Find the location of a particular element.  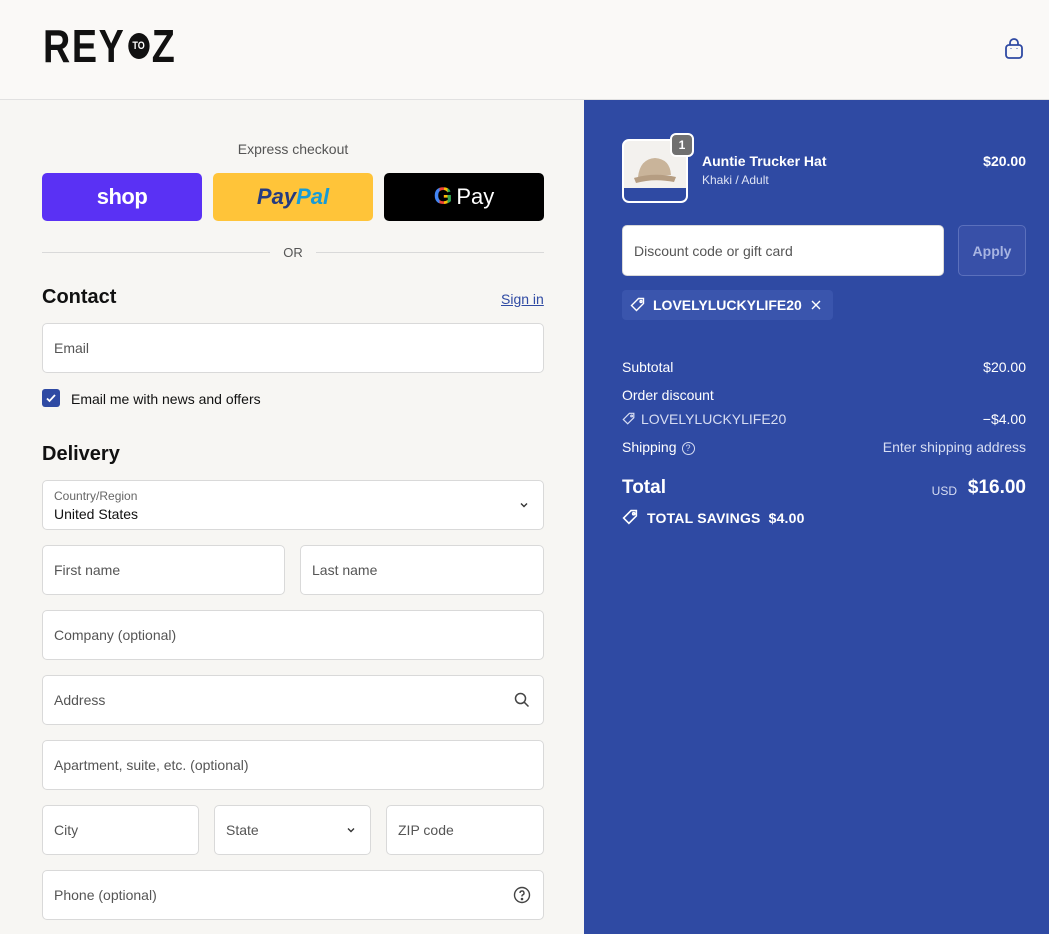

applied-discount-tag: LOVELYLUCKYLIFE20 is located at coordinates (727, 305).